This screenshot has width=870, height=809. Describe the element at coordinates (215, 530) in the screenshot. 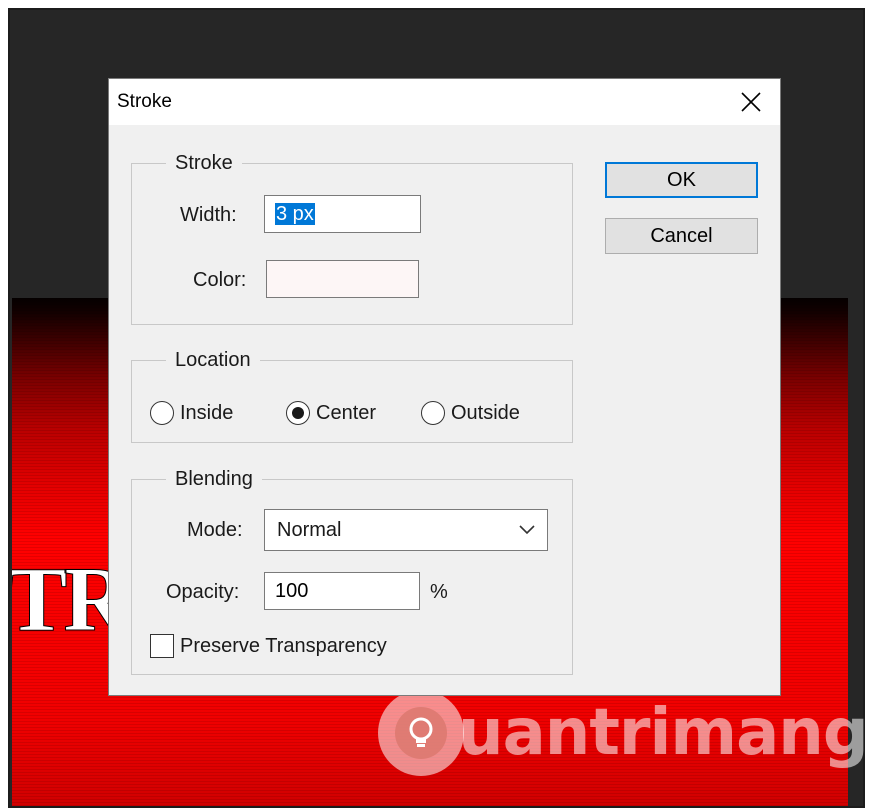

I see `mode-label: Mode:` at that location.